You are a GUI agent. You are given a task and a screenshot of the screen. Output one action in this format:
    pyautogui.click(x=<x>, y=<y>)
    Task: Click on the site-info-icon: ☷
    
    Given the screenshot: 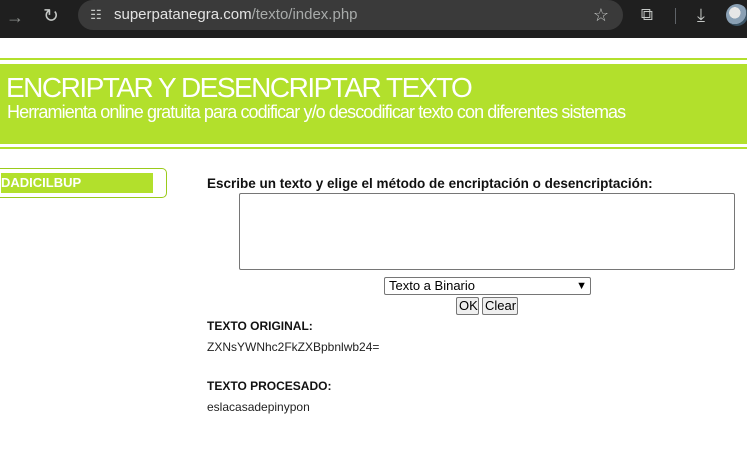 What is the action you would take?
    pyautogui.click(x=96, y=15)
    